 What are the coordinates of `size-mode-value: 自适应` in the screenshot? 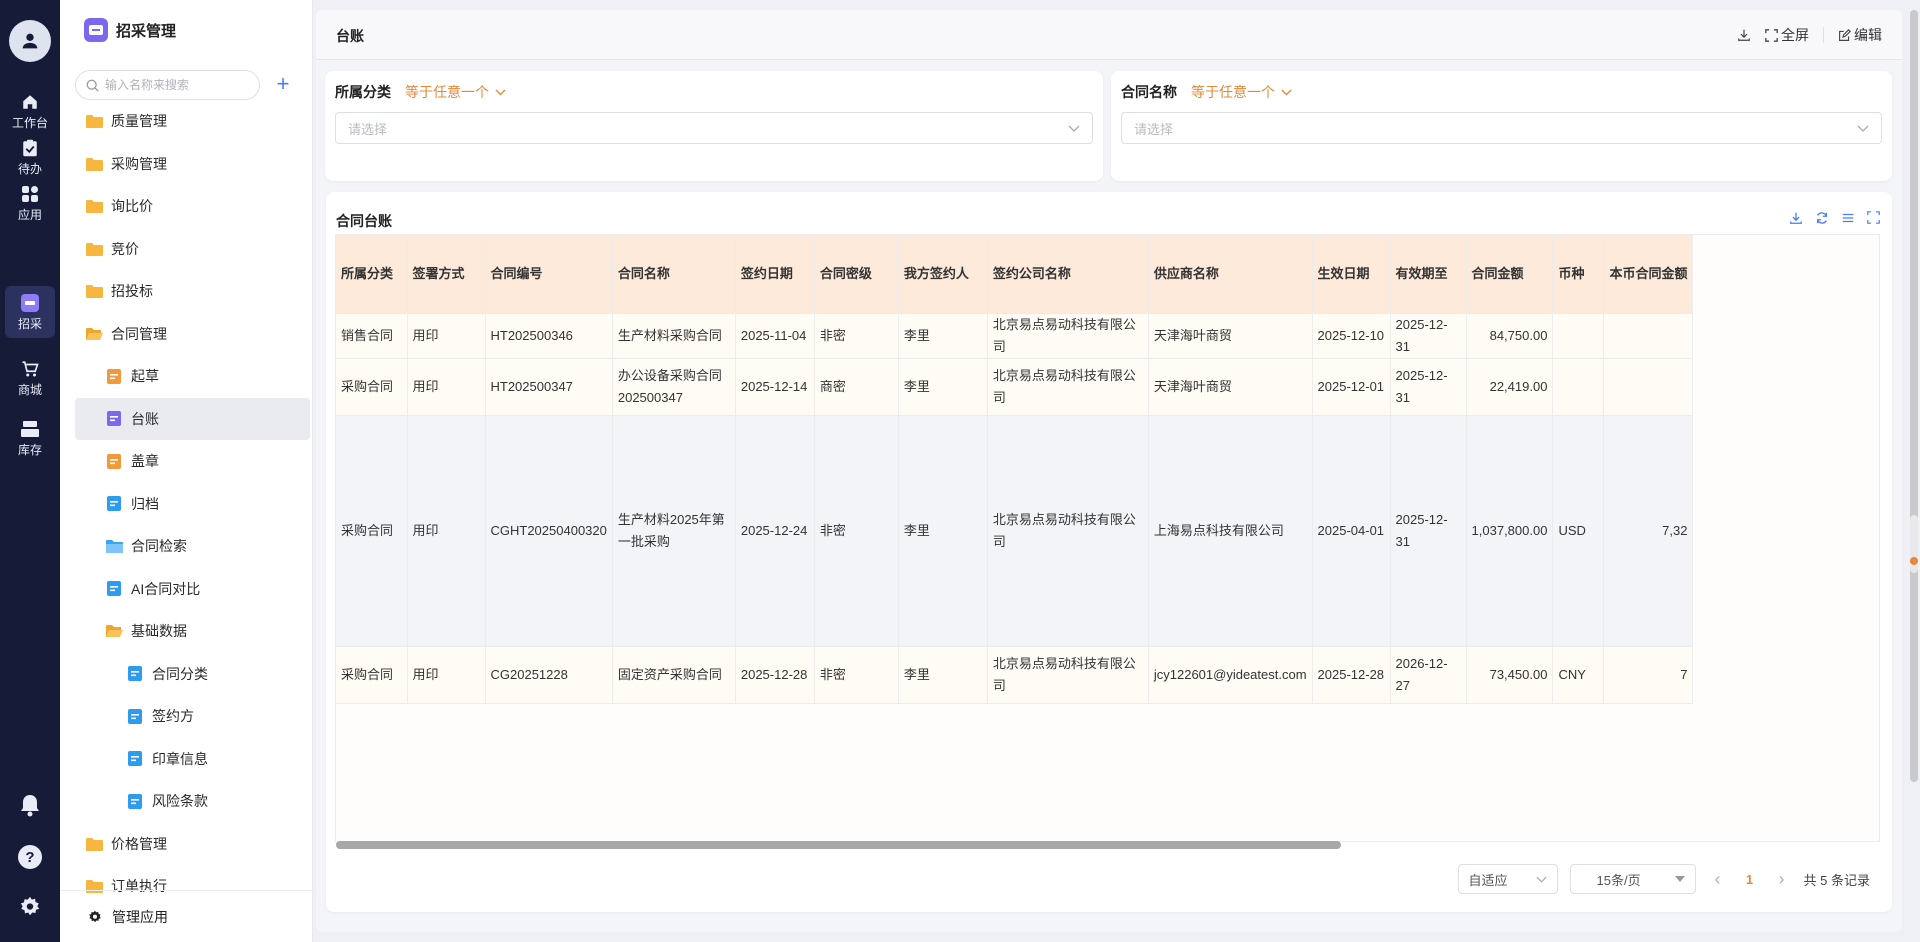 It's located at (1488, 880).